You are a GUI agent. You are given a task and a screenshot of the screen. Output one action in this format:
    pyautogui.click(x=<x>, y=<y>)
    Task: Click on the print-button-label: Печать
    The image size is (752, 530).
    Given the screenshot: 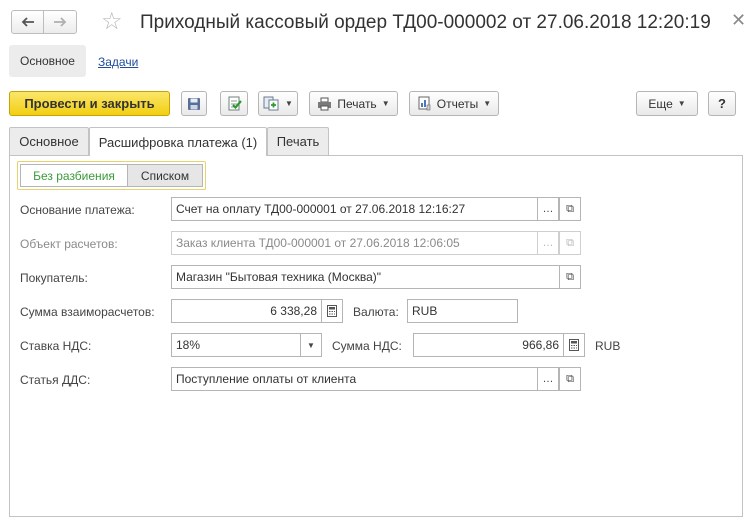 What is the action you would take?
    pyautogui.click(x=357, y=103)
    